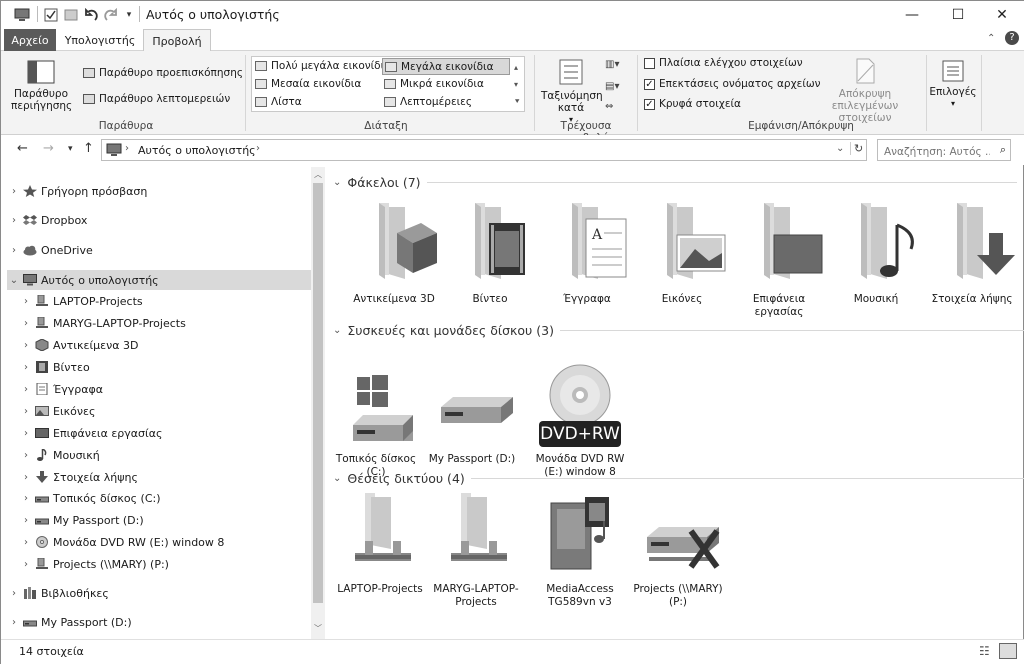 This screenshot has width=1024, height=665. I want to click on minimize-ribbon-icon: ⌃, so click(991, 38).